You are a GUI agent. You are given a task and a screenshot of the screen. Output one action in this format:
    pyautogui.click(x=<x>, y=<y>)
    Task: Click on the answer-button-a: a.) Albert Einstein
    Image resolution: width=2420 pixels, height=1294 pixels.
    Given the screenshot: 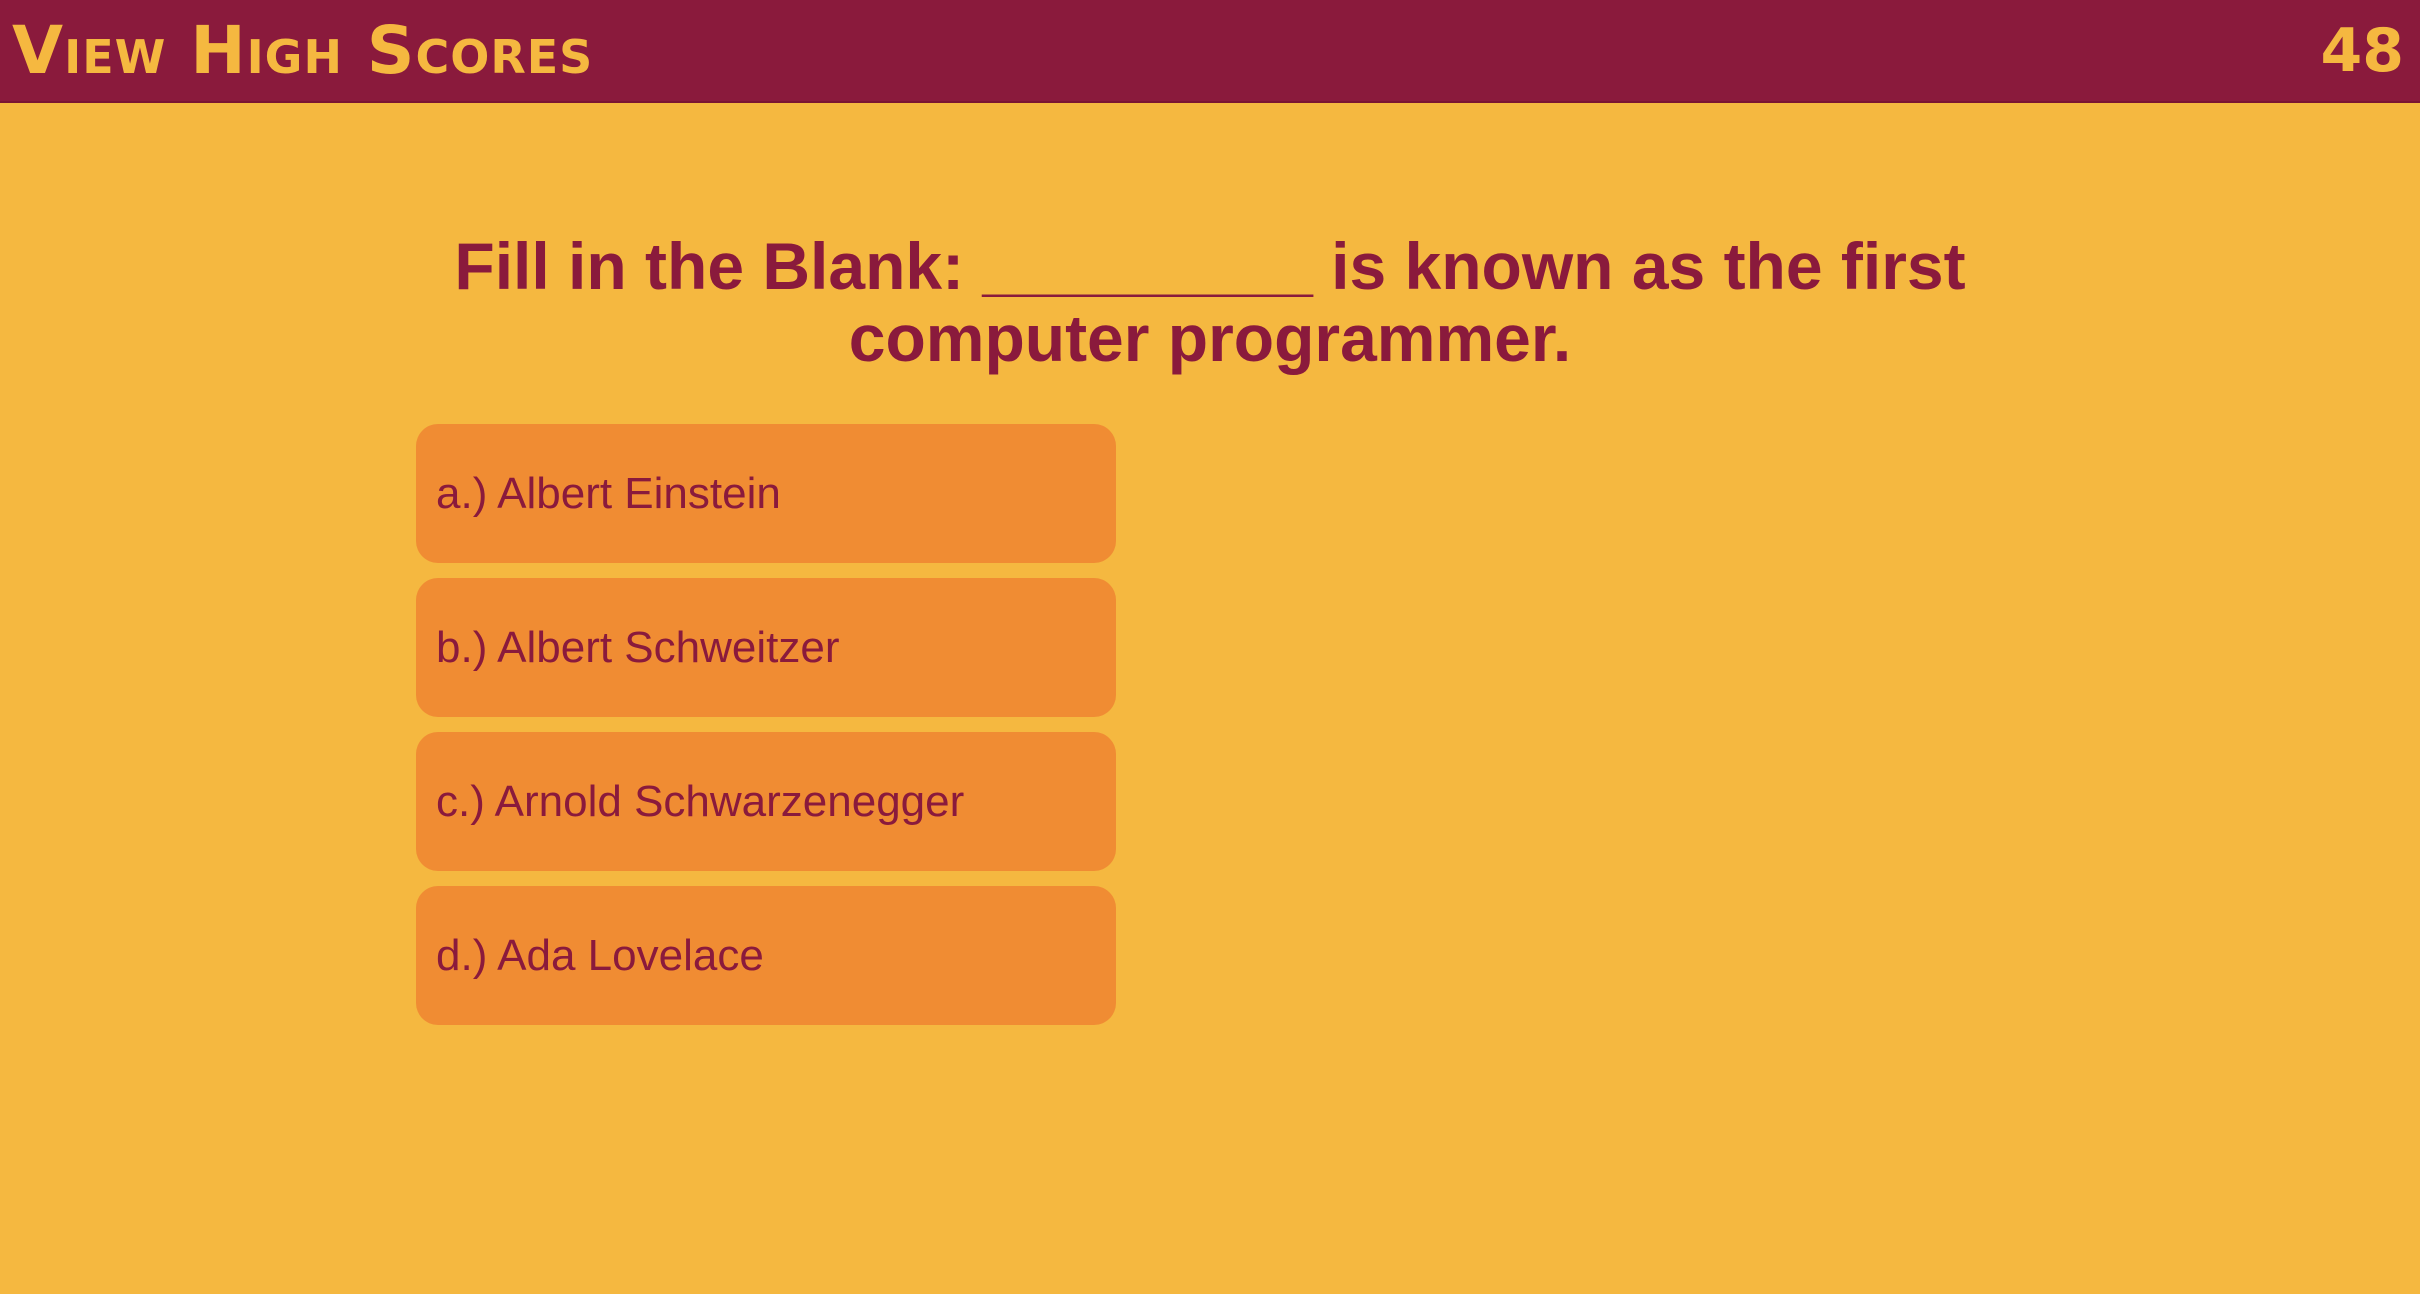 What is the action you would take?
    pyautogui.click(x=766, y=493)
    